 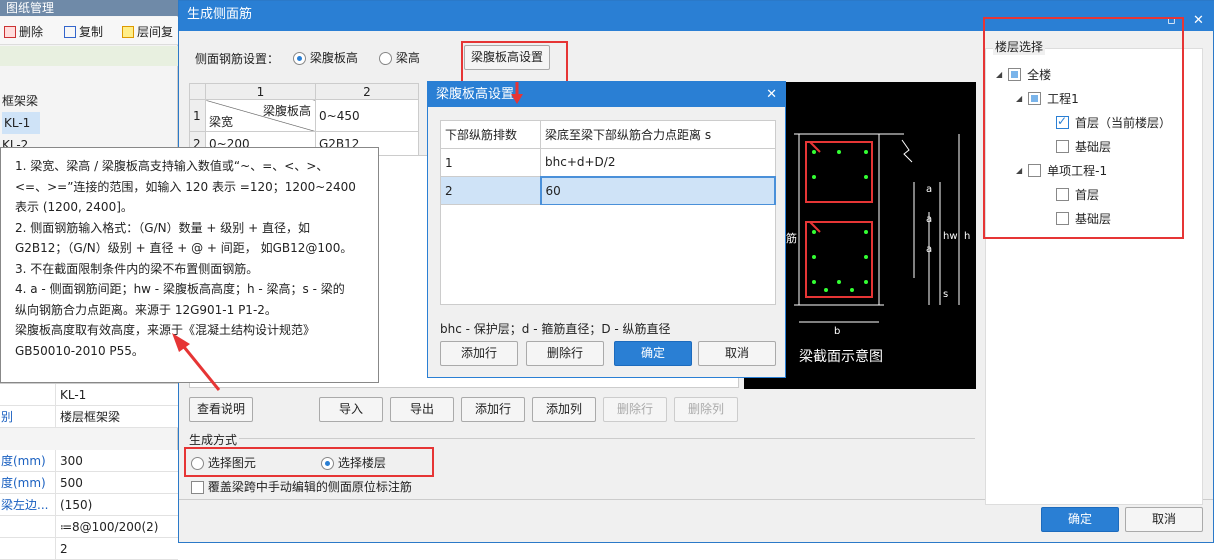 I want to click on arrow-line, so click(x=199, y=366).